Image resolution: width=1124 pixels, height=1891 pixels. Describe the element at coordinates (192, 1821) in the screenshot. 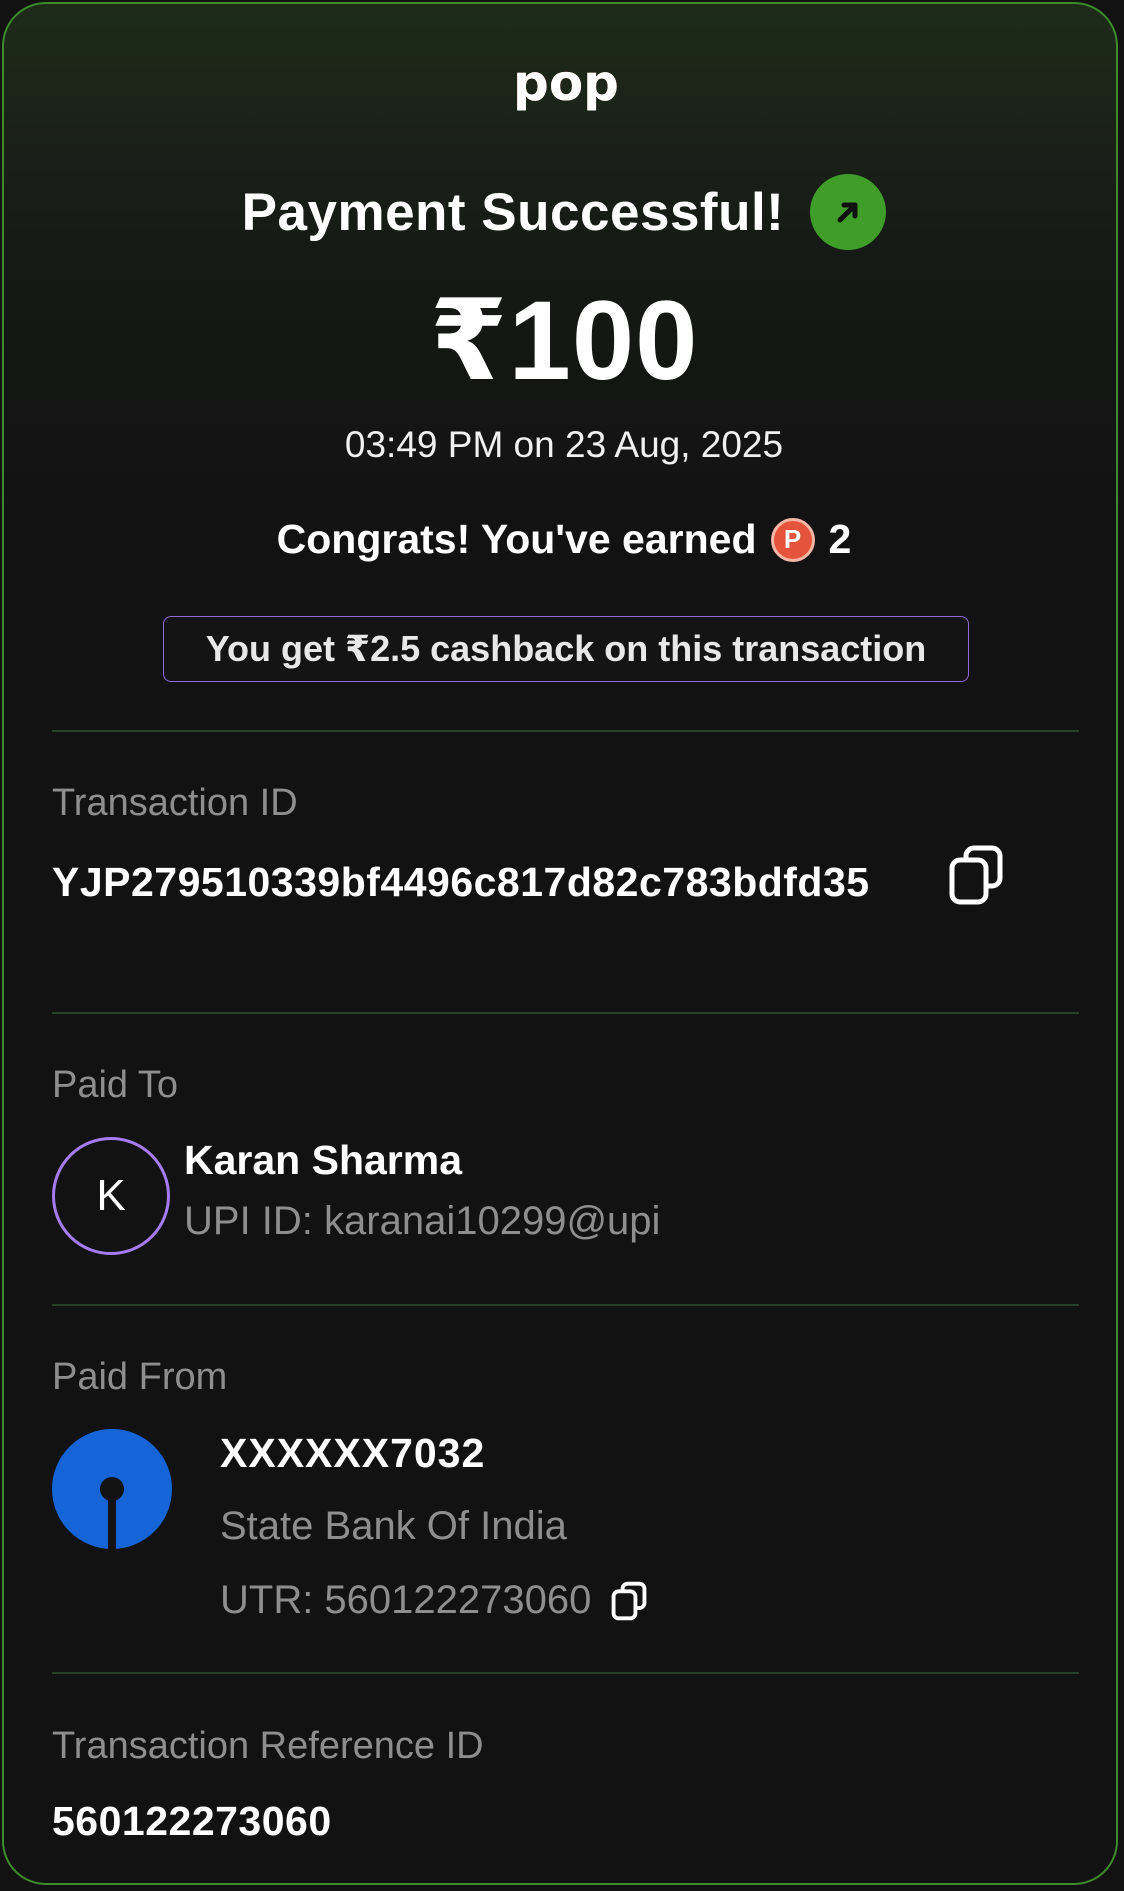

I see `reference-id-value: 560122273060` at that location.